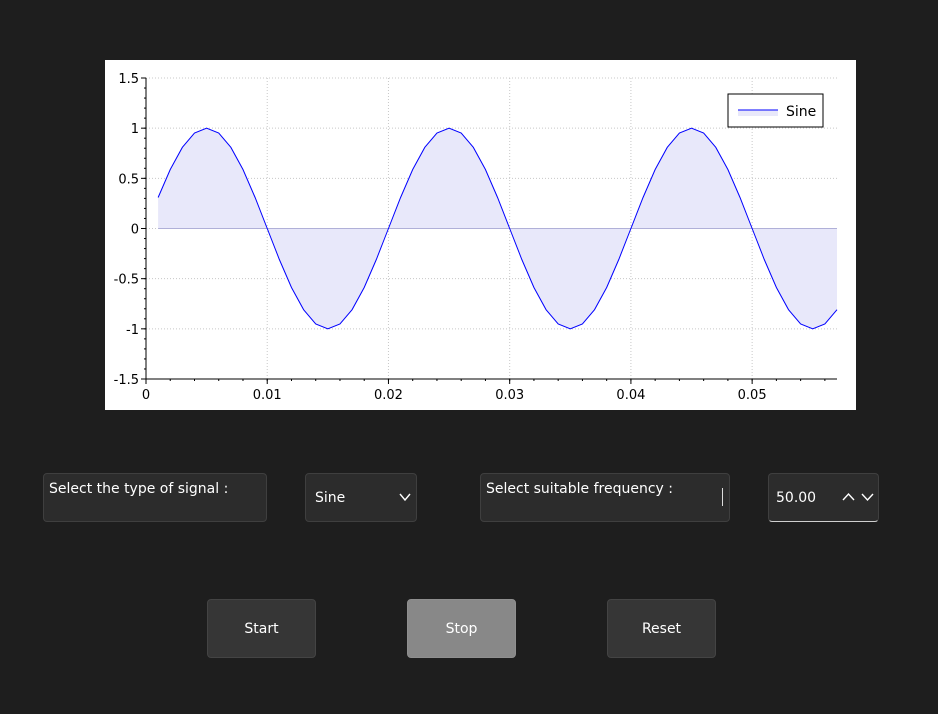 Image resolution: width=938 pixels, height=714 pixels. I want to click on x-tick-label: 0.05, so click(752, 395).